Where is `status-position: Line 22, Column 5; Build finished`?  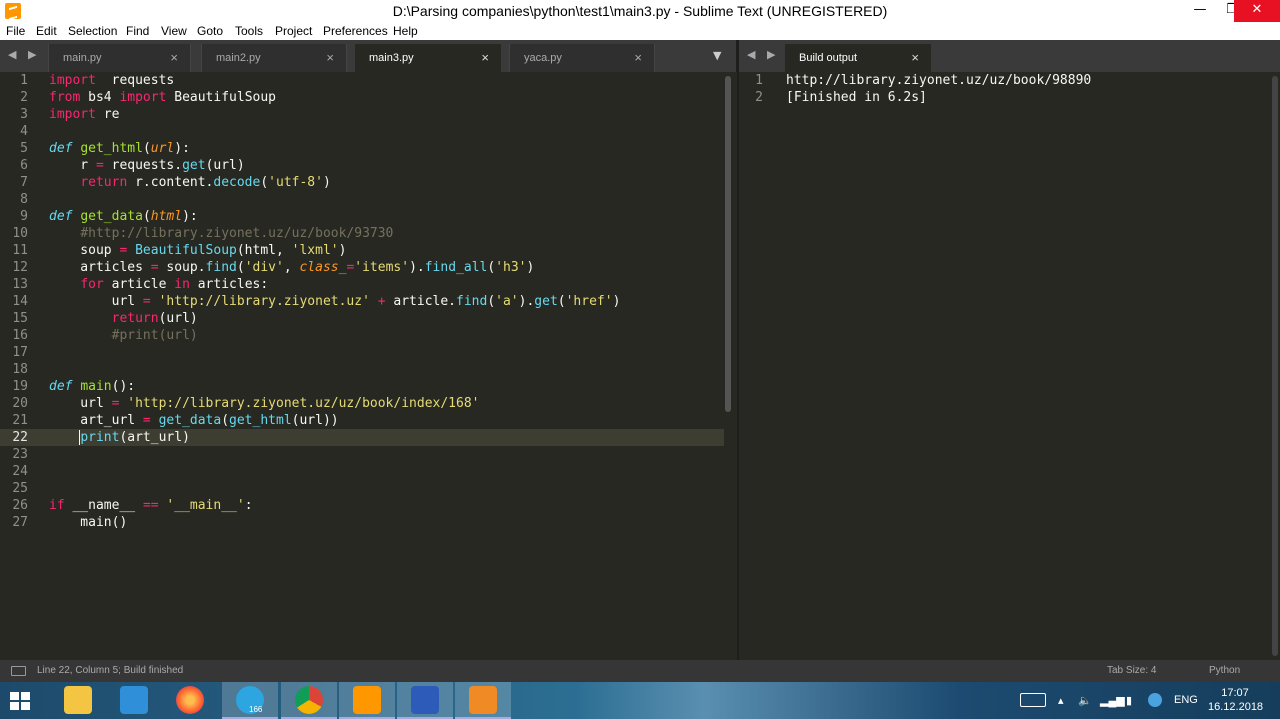
status-position: Line 22, Column 5; Build finished is located at coordinates (110, 670).